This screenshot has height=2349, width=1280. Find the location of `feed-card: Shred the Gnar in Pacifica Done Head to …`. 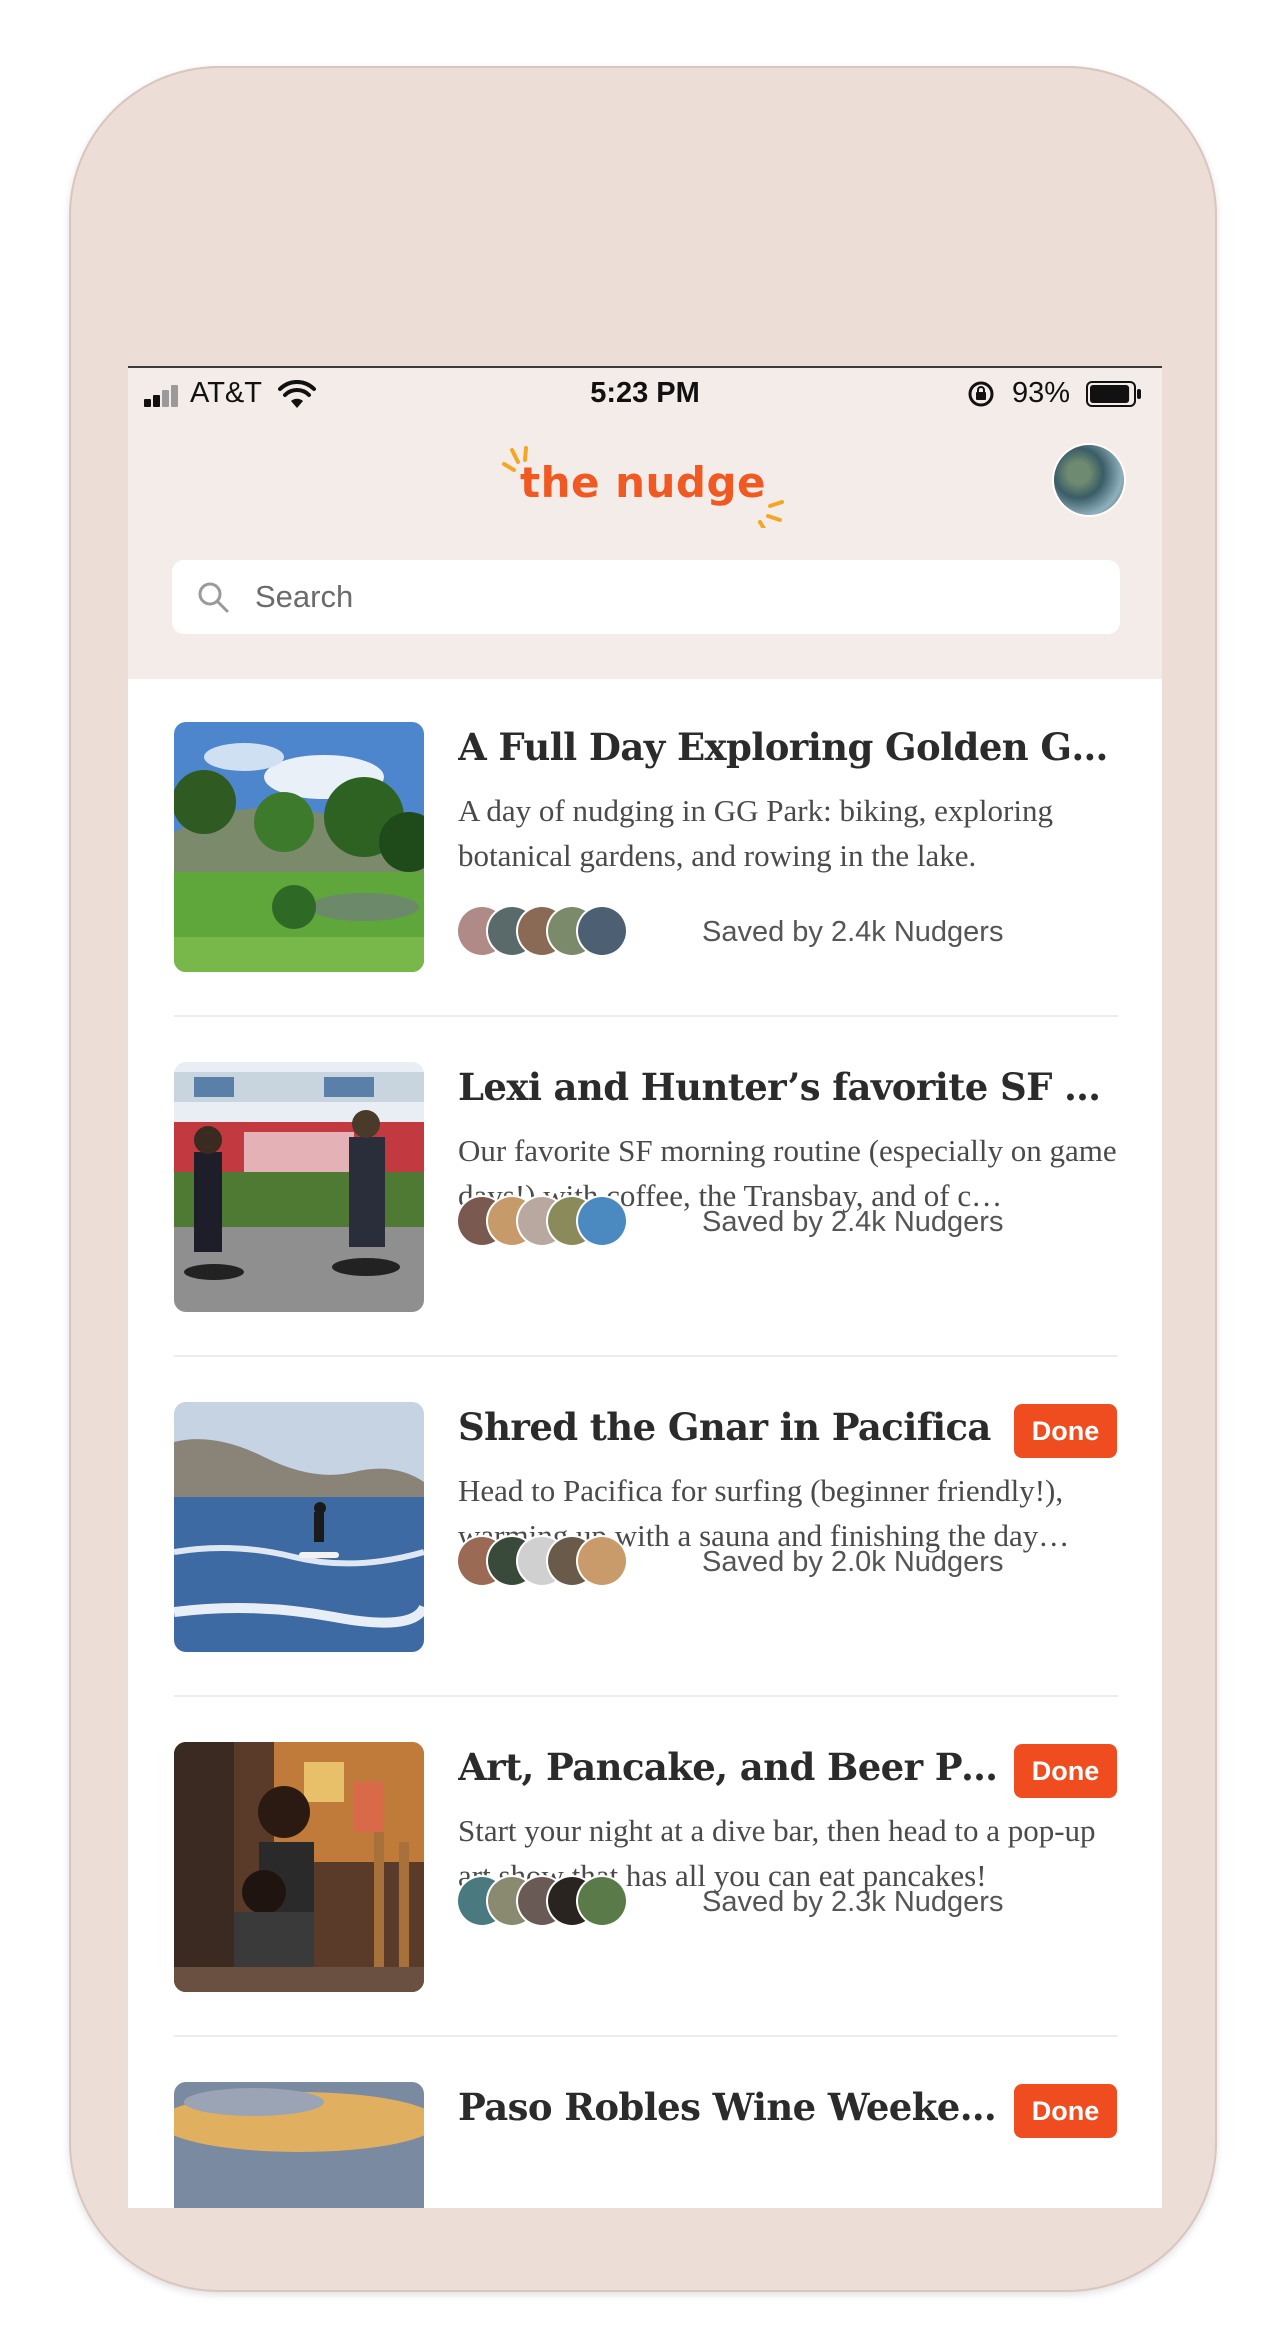

feed-card: Shred the Gnar in Pacifica Done Head to … is located at coordinates (645, 1527).